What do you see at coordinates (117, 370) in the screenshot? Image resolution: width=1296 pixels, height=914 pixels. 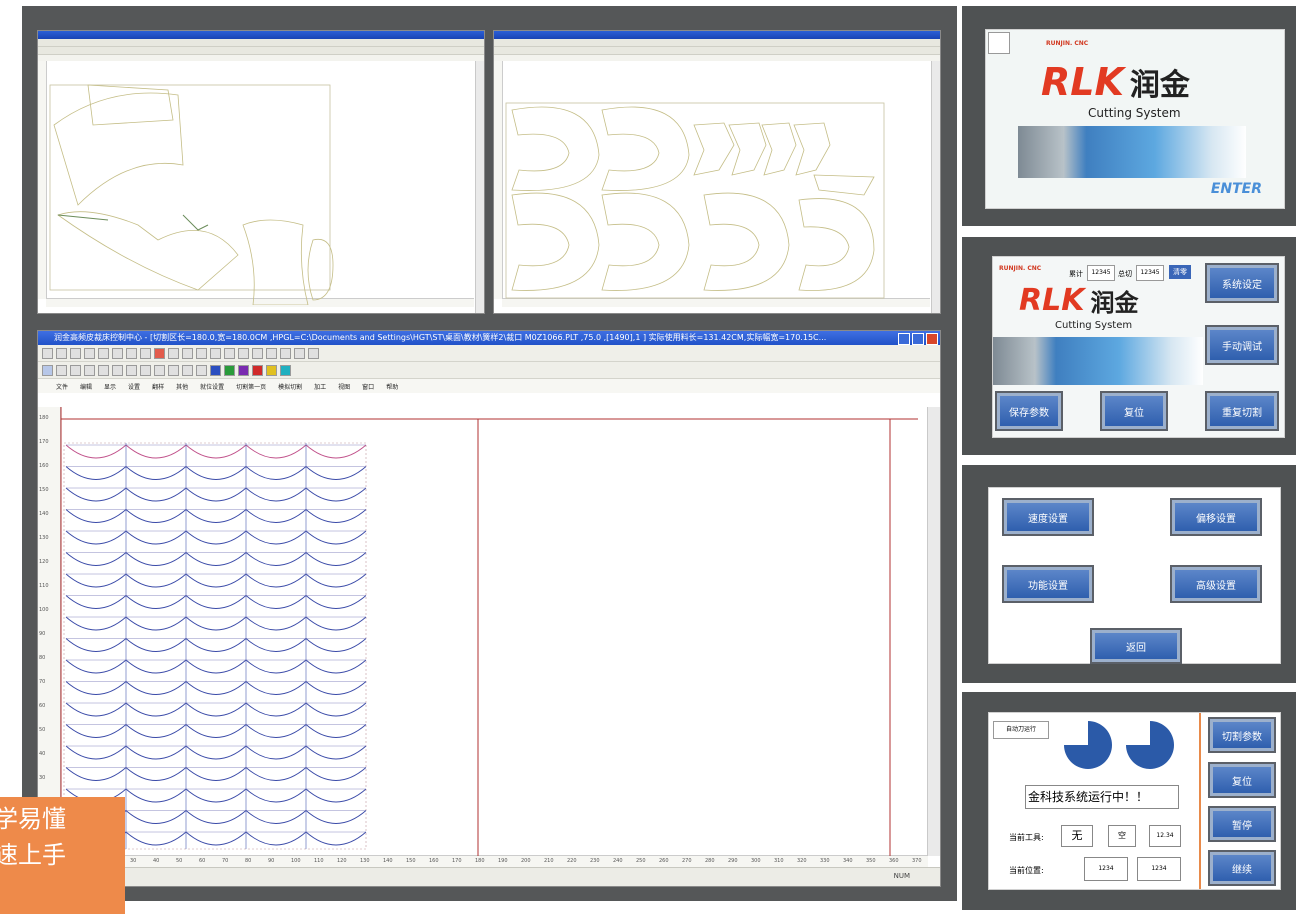 I see `arc-icon` at bounding box center [117, 370].